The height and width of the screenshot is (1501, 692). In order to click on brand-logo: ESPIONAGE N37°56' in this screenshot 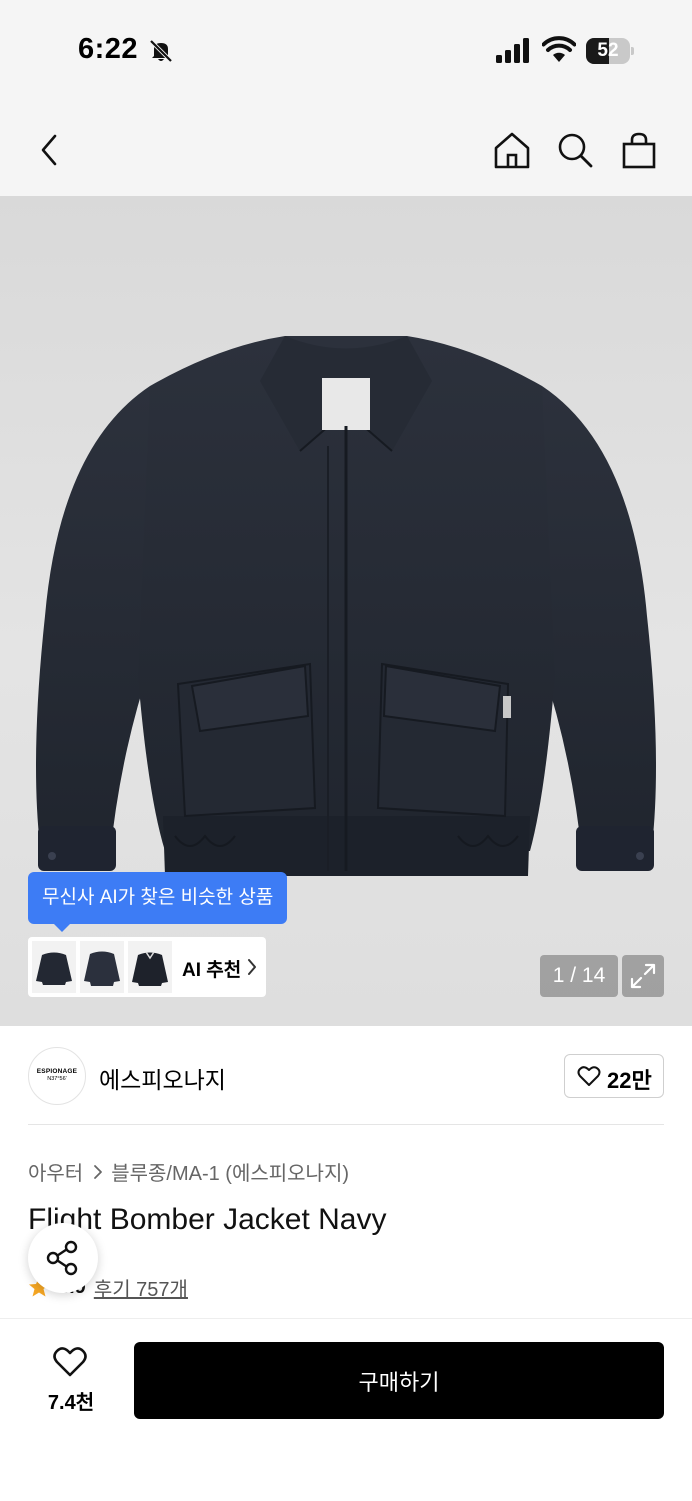, I will do `click(57, 1076)`.